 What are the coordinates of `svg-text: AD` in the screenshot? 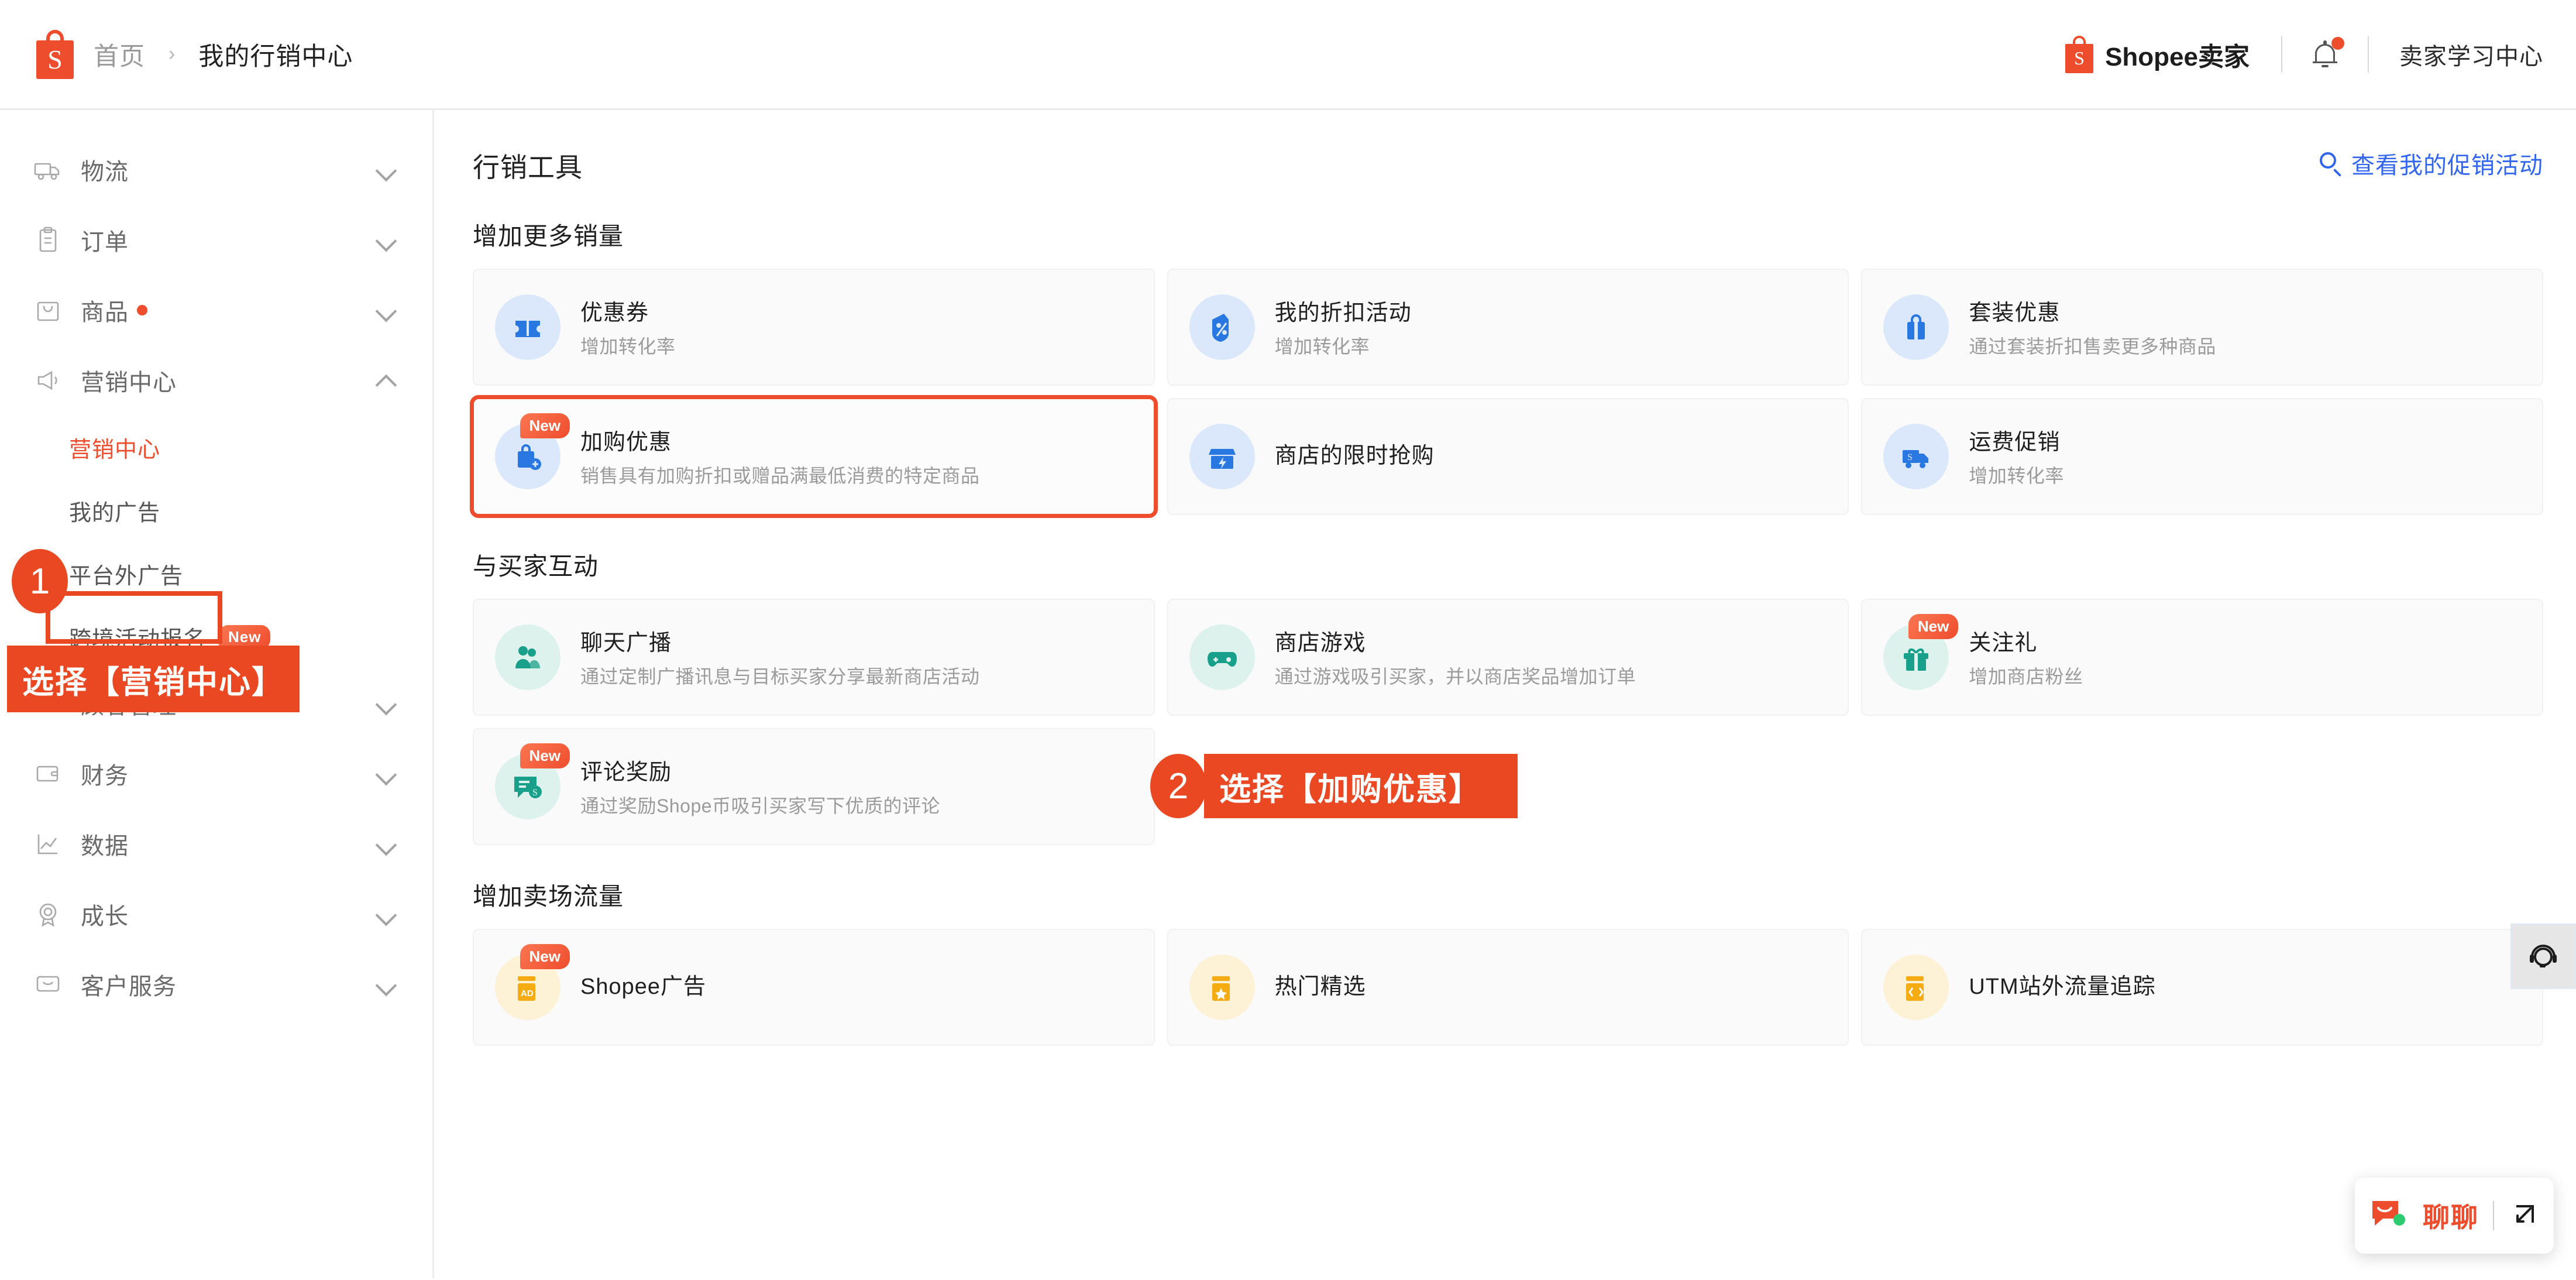 It's located at (527, 993).